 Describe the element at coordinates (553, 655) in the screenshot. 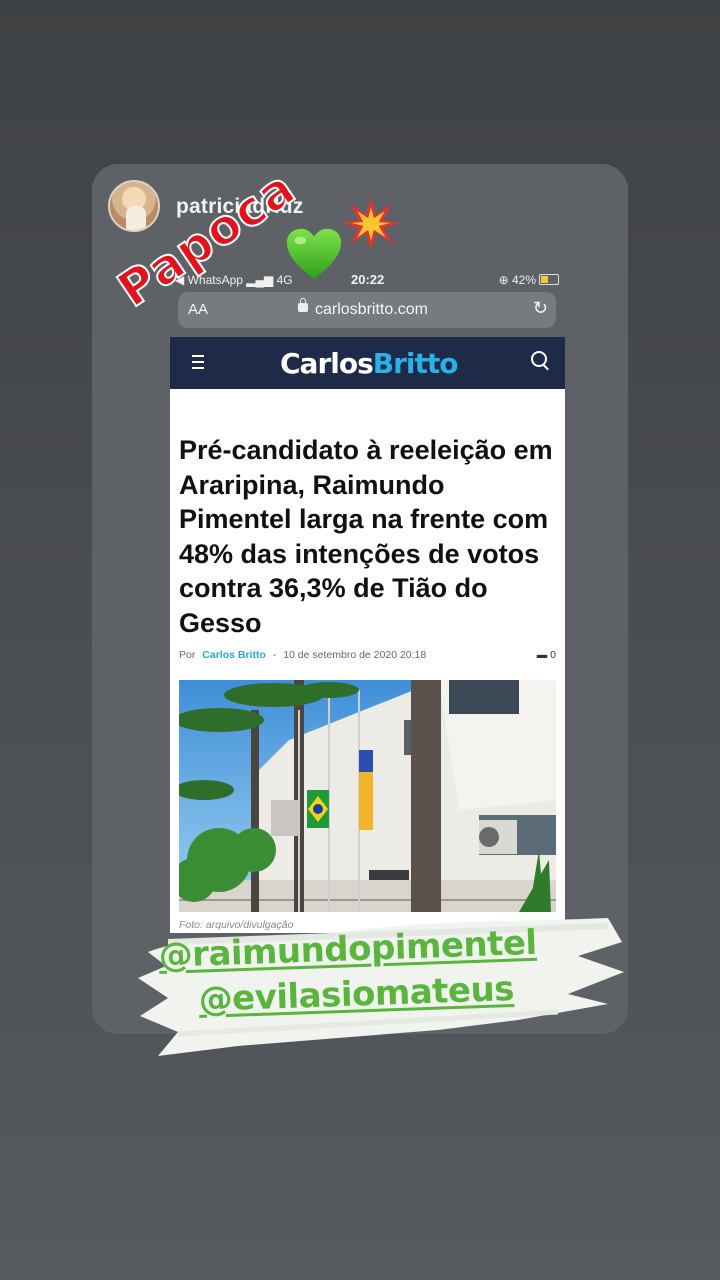

I see `comment-count: 0` at that location.